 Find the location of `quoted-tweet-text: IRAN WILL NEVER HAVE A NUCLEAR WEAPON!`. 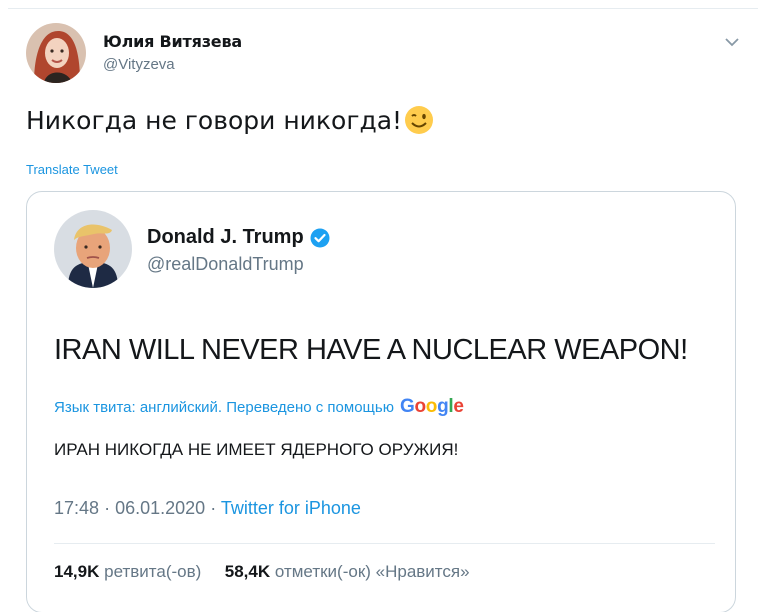

quoted-tweet-text: IRAN WILL NEVER HAVE A NUCLEAR WEAPON! is located at coordinates (371, 350).